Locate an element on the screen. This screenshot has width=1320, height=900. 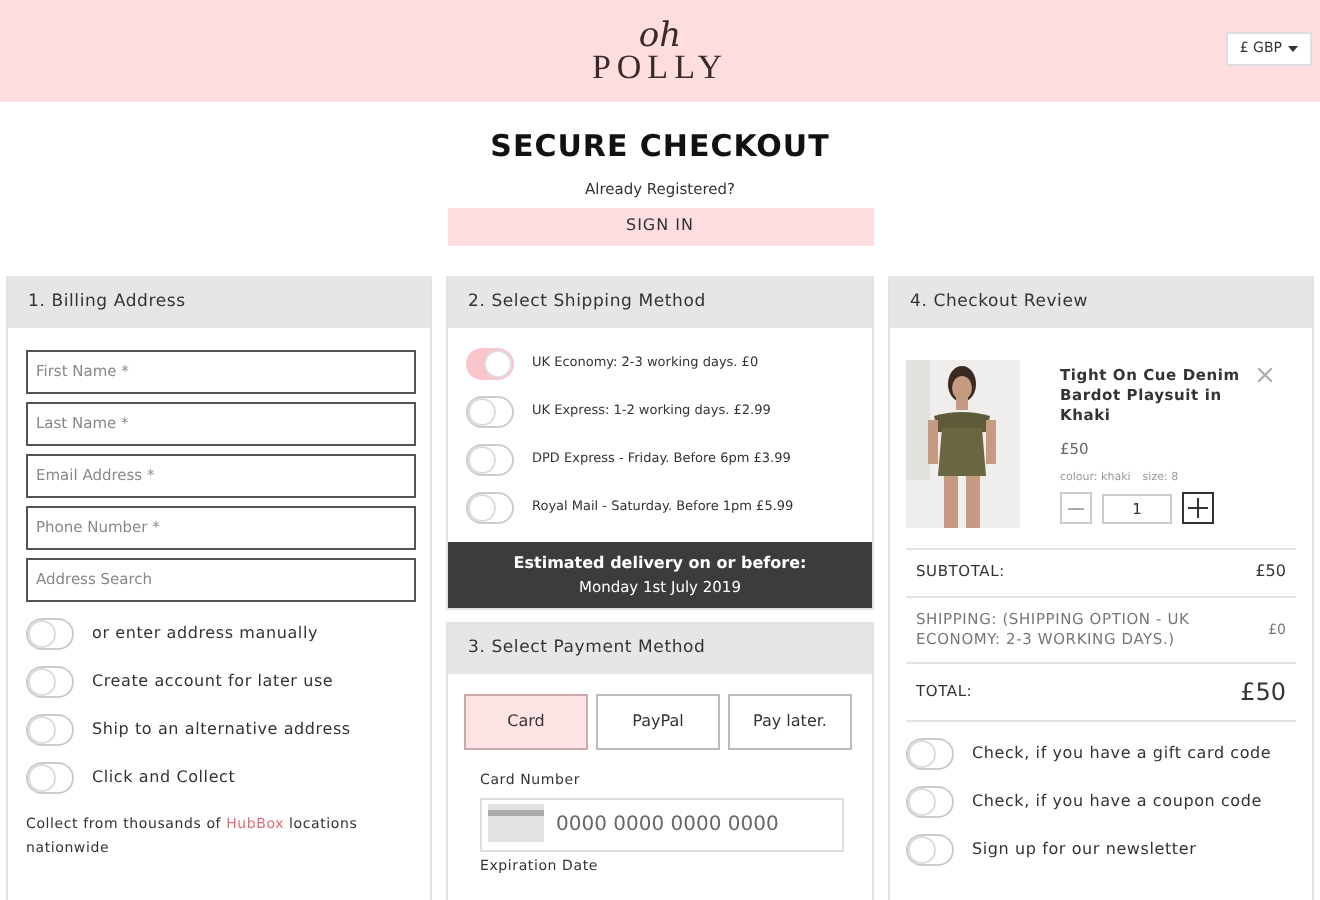
option-label: or enter address manually is located at coordinates (205, 633).